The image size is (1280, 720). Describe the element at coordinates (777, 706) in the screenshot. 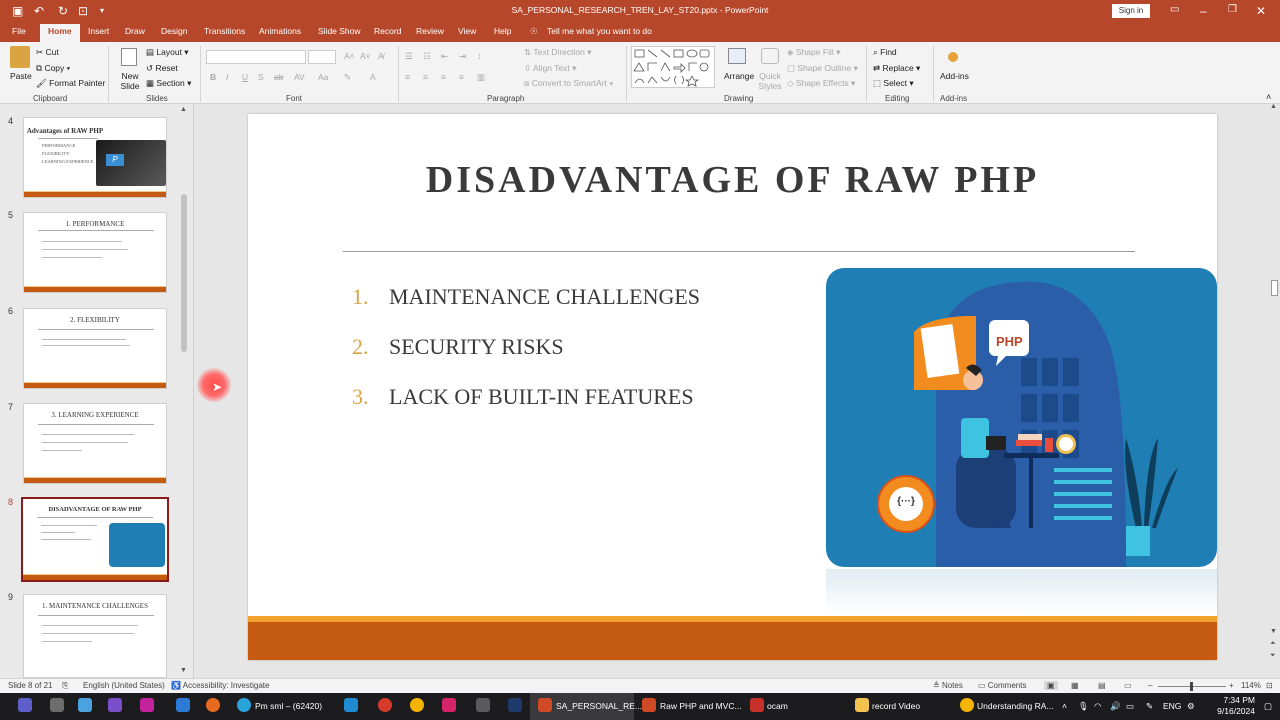

I see `taskbar-item: ocam` at that location.